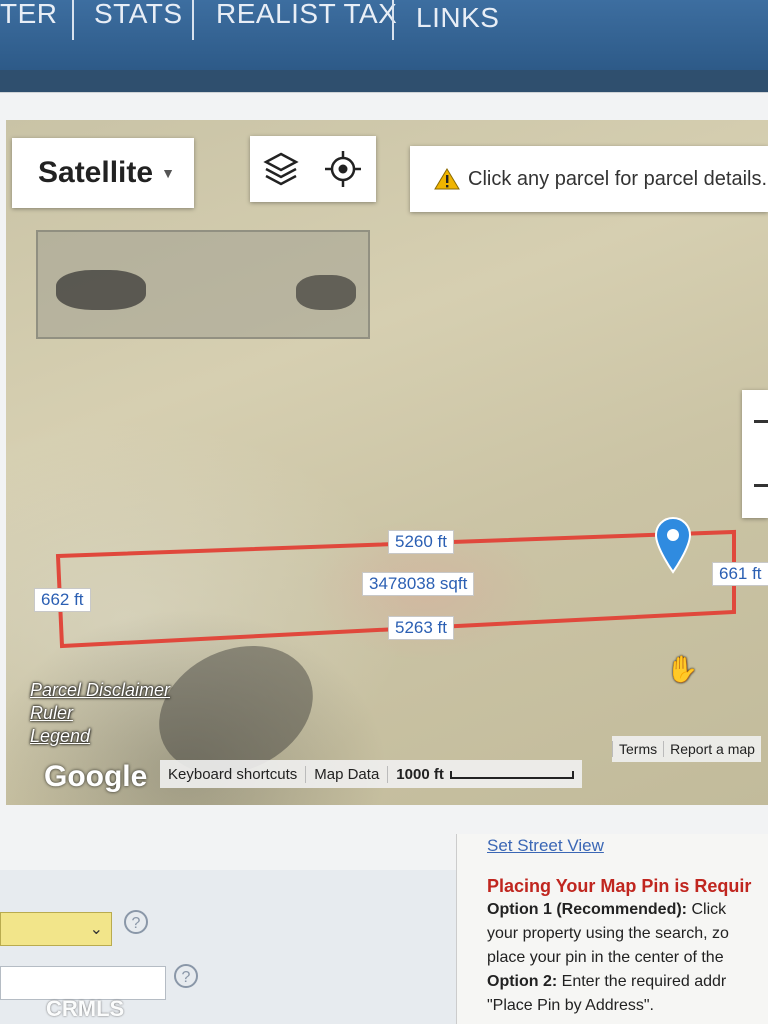  I want to click on terms-link: Terms, so click(637, 749).